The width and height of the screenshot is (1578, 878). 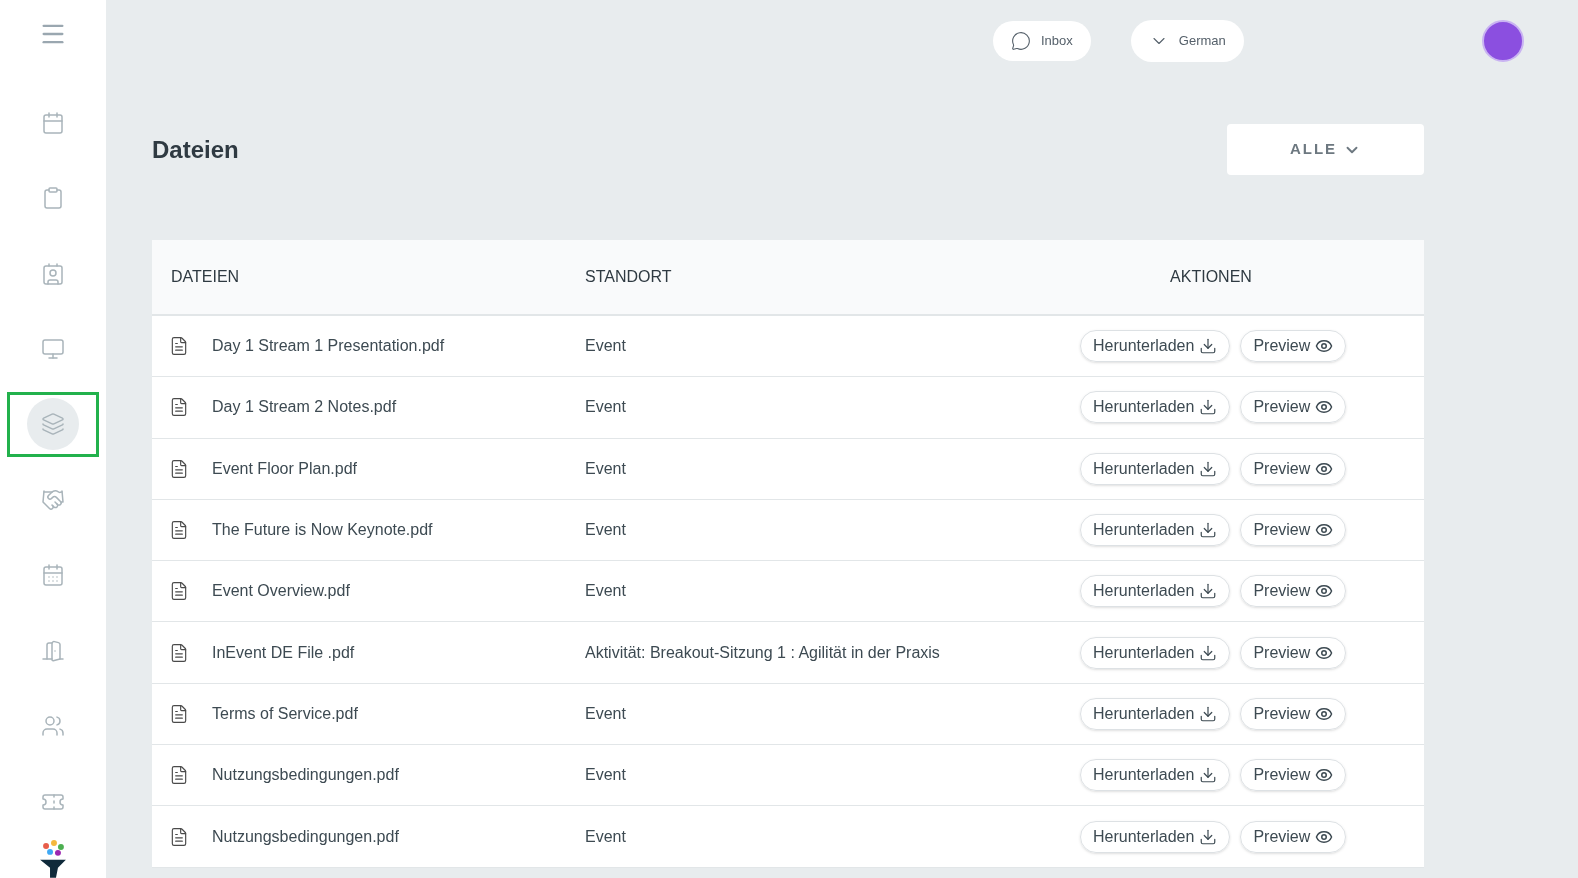 I want to click on file-name: Day 1 Stream 1 Presentation.pdf, so click(x=329, y=346).